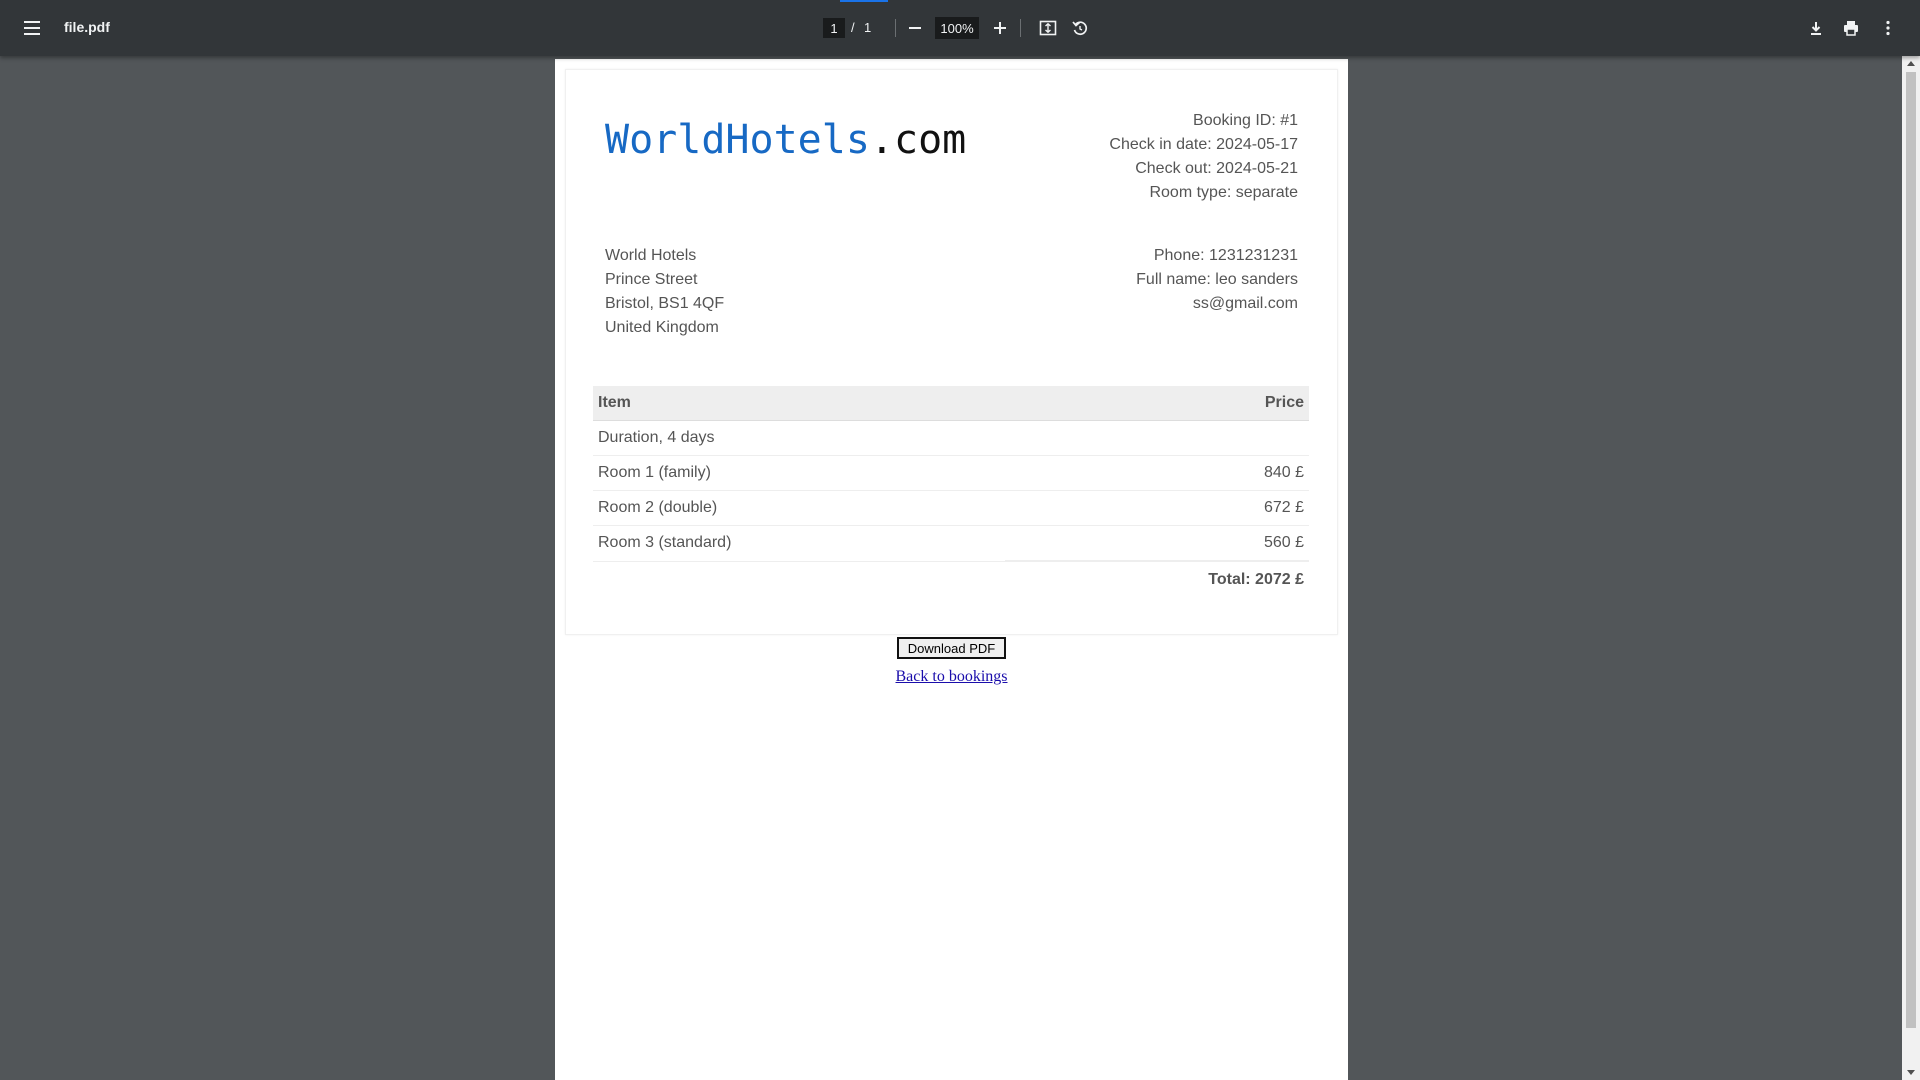  Describe the element at coordinates (799, 579) in the screenshot. I see `total-spacer` at that location.